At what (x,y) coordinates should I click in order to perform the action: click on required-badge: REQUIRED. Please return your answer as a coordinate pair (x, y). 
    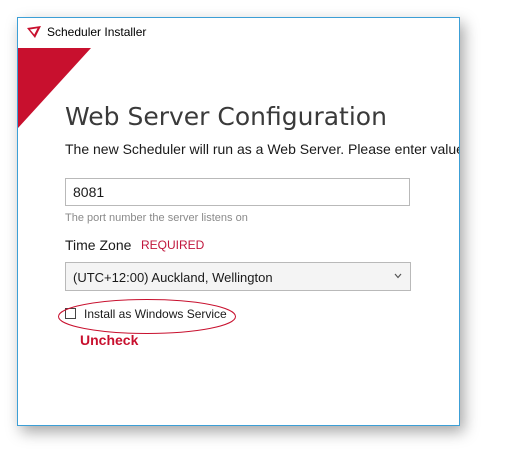
    Looking at the image, I should click on (173, 245).